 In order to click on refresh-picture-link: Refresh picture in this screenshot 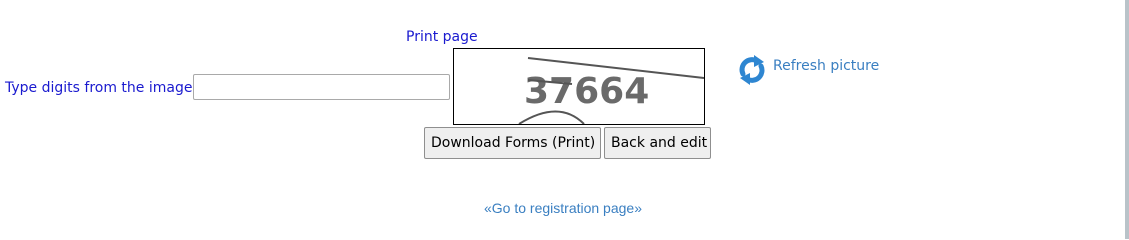, I will do `click(826, 66)`.